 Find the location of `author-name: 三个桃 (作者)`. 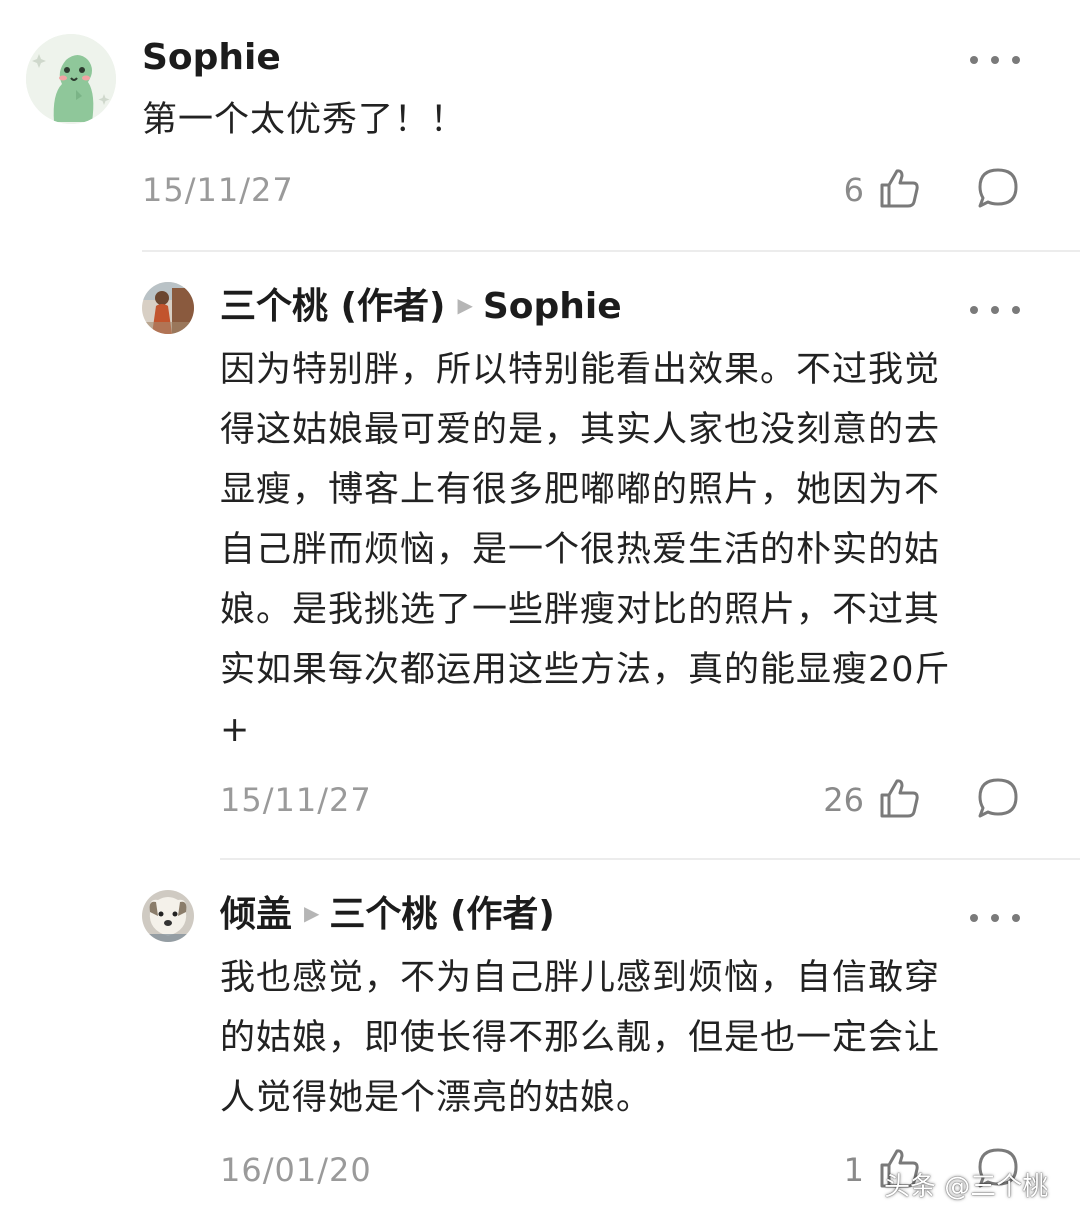

author-name: 三个桃 (作者) is located at coordinates (332, 306).